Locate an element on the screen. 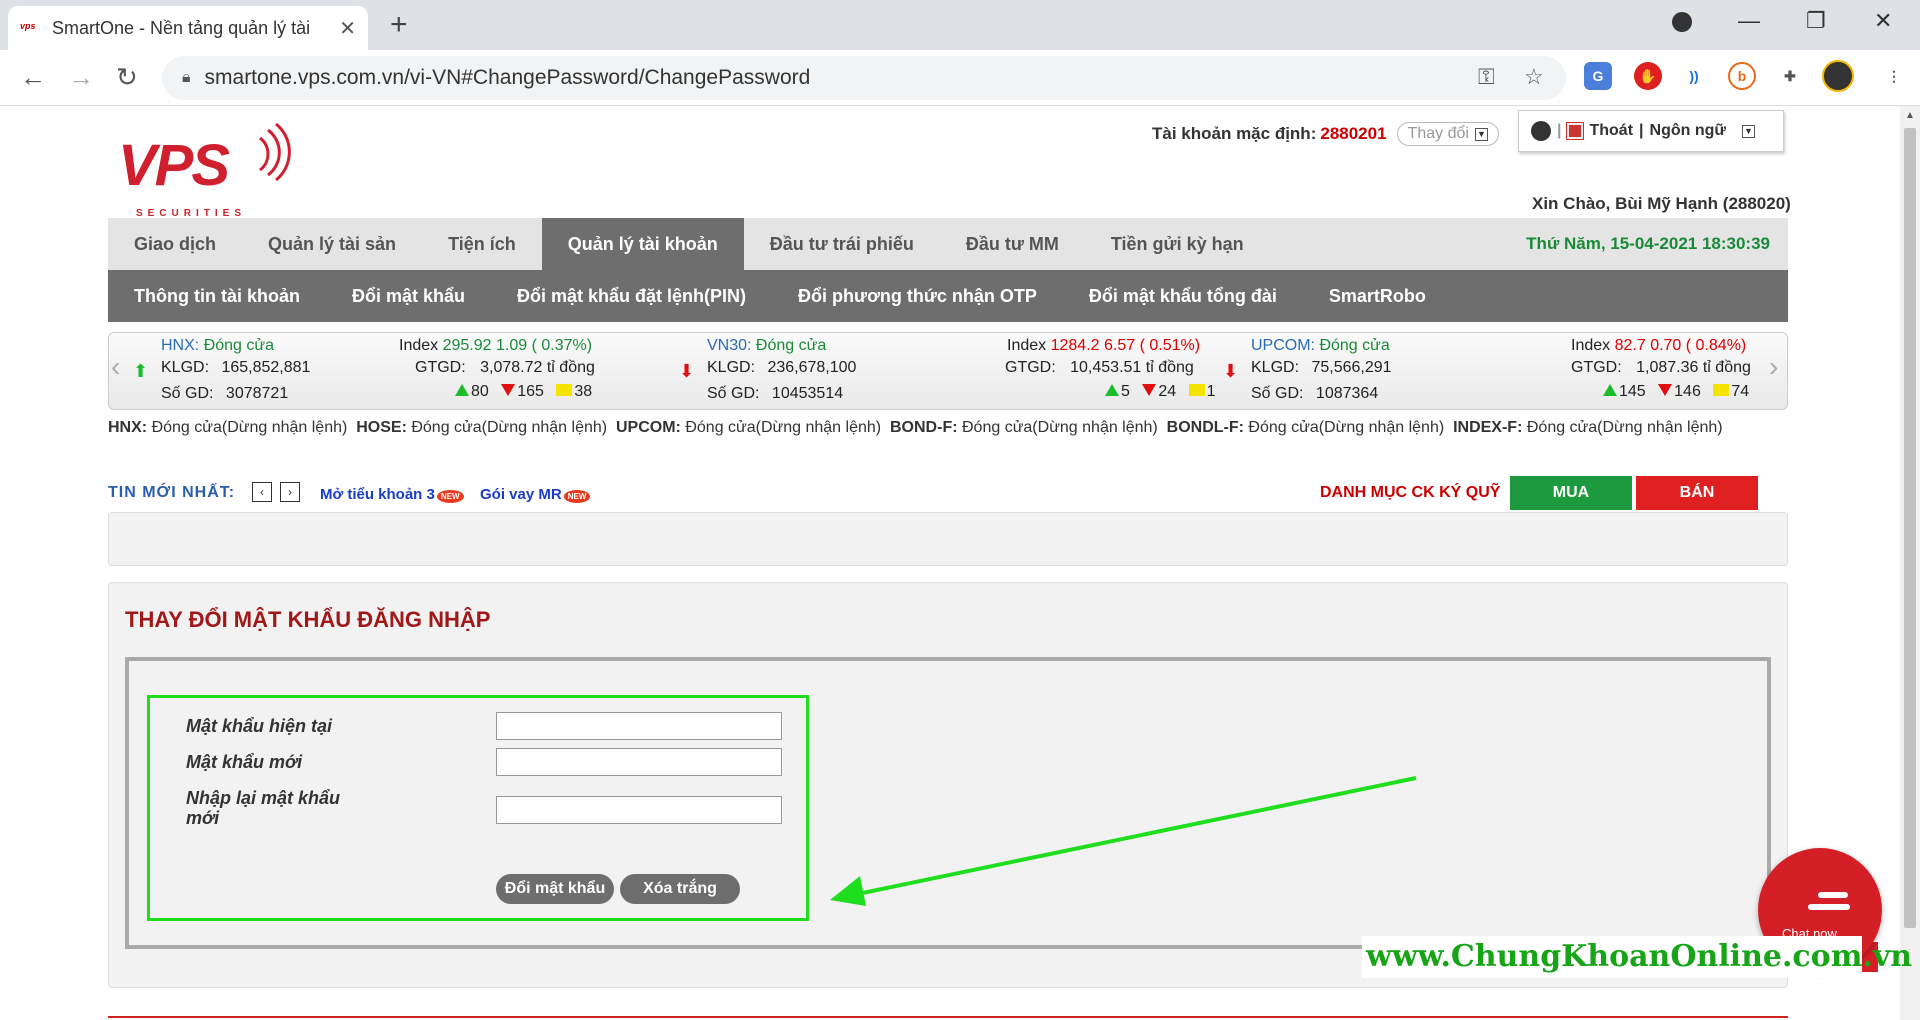 The width and height of the screenshot is (1920, 1020). nav-item-tien-ich: Tiện ích is located at coordinates (482, 244).